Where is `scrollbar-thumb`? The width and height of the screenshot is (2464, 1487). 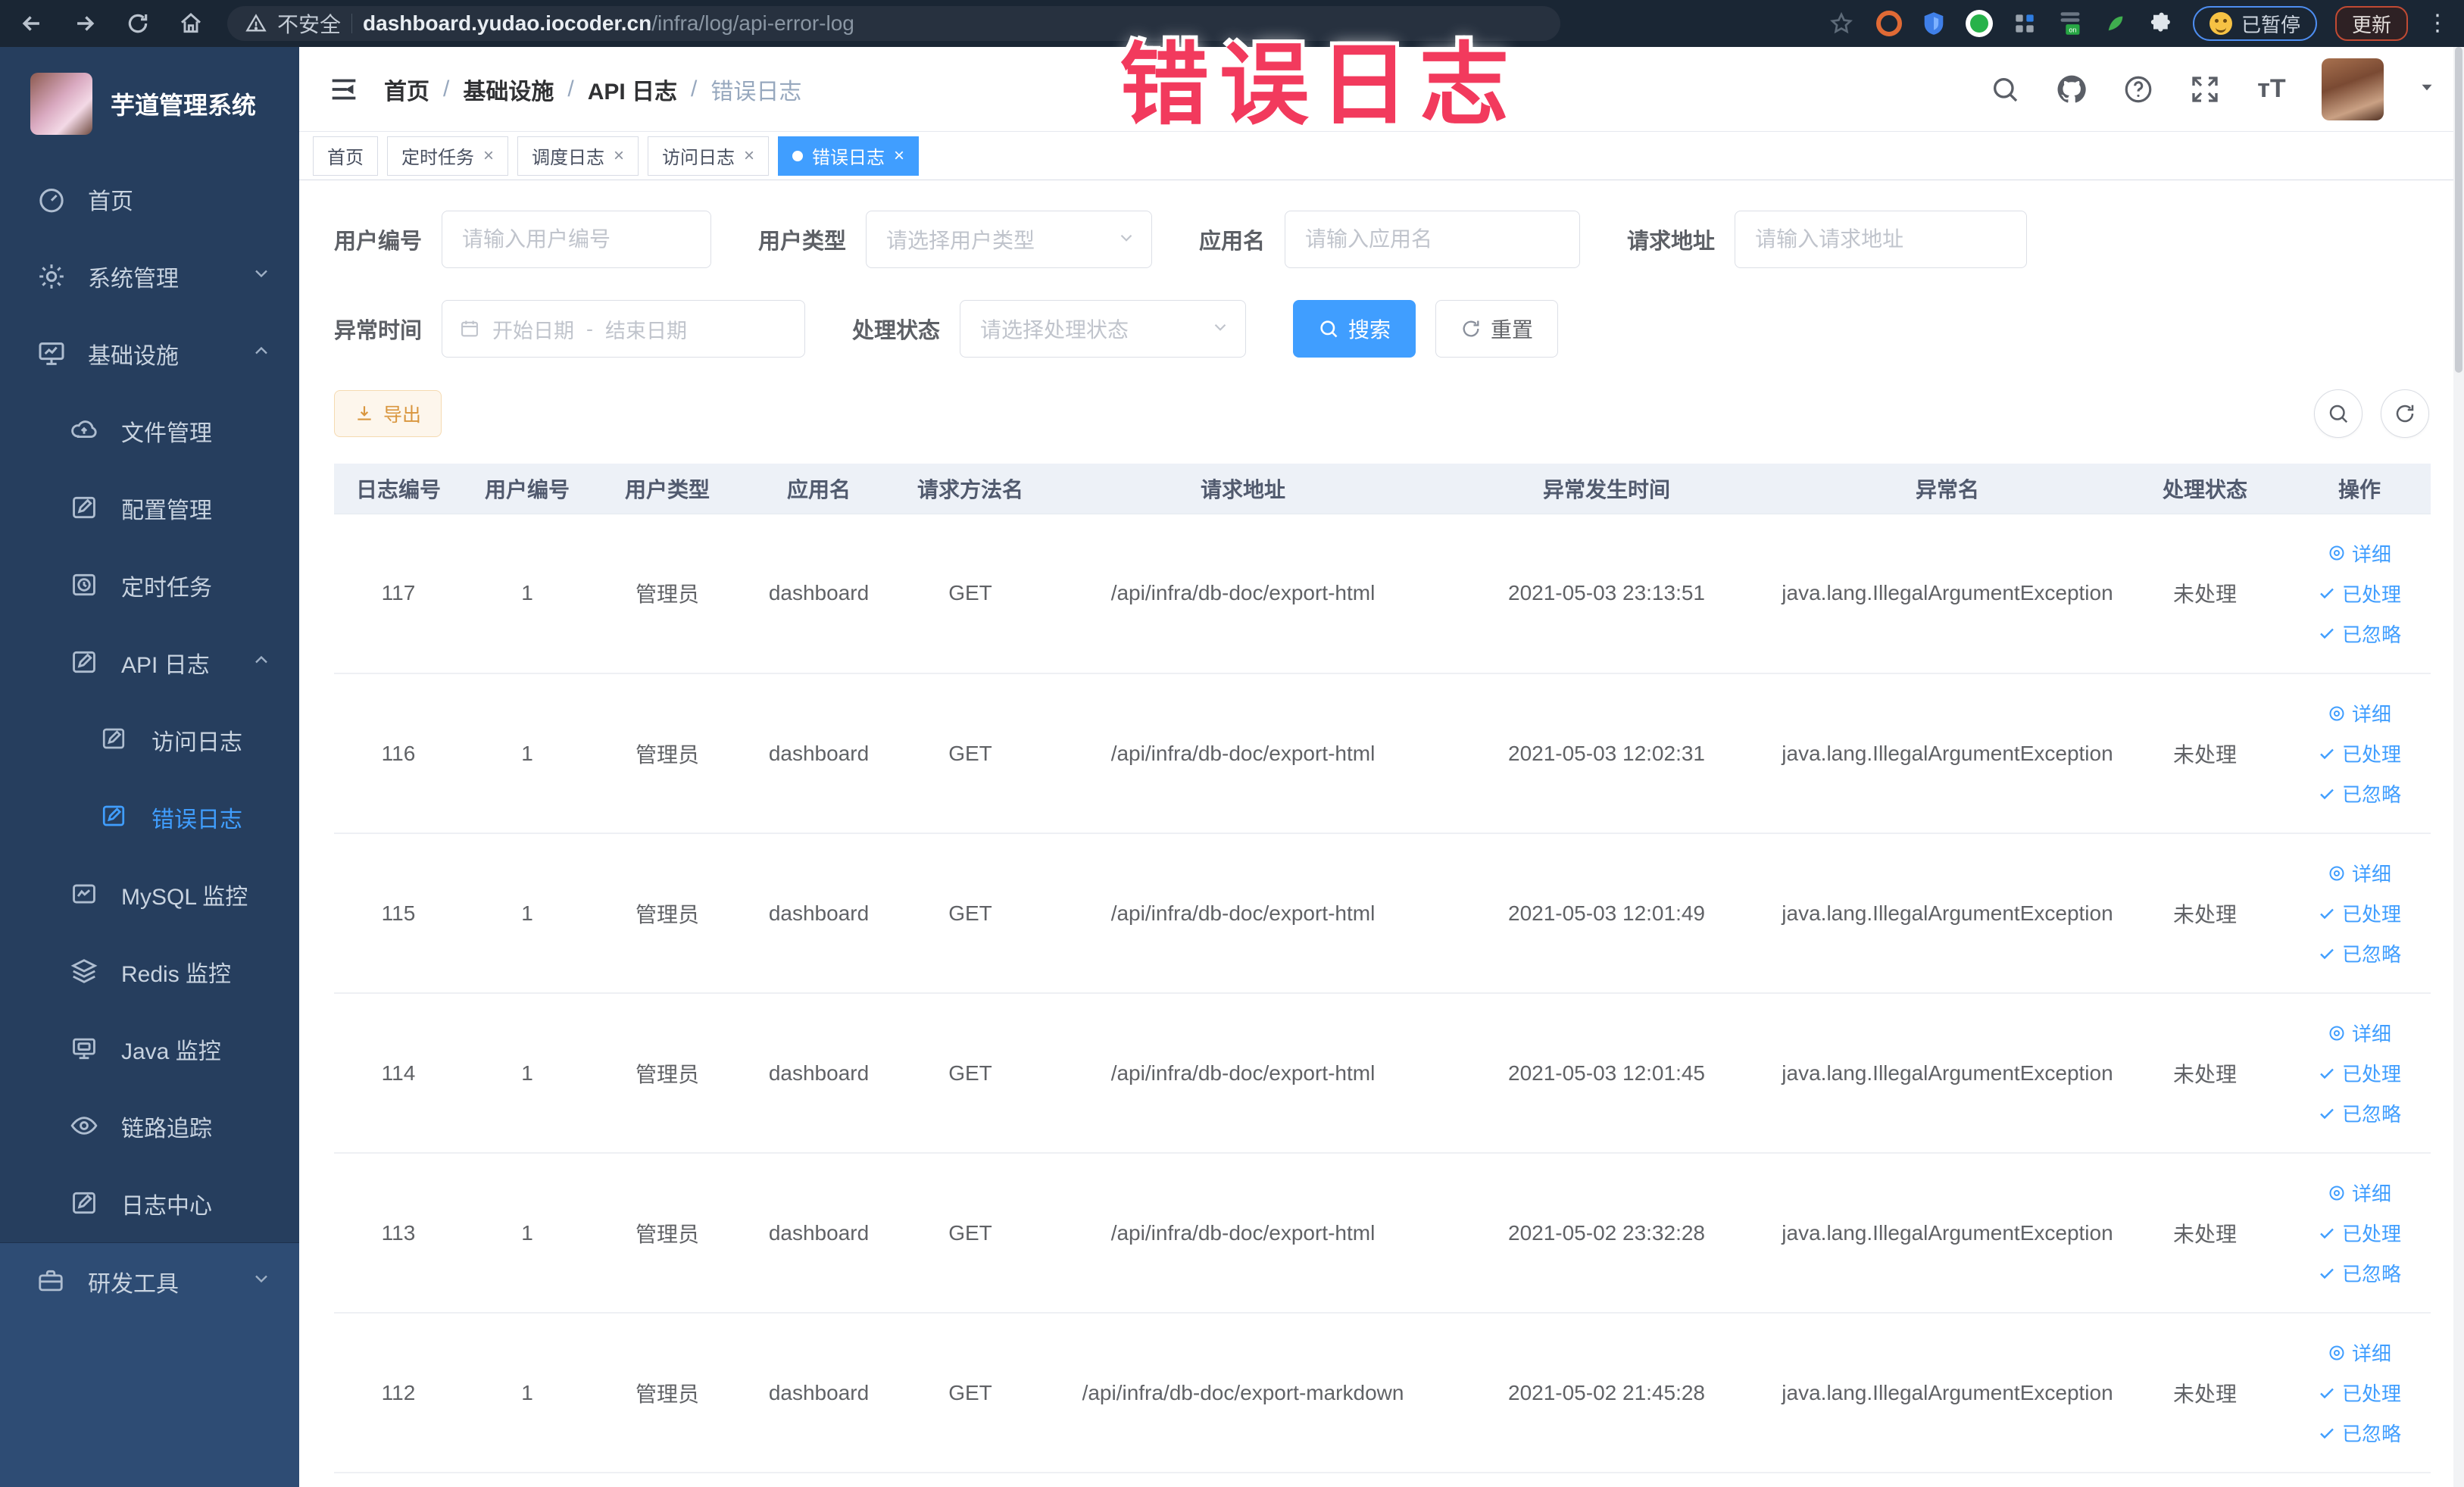 scrollbar-thumb is located at coordinates (2458, 210).